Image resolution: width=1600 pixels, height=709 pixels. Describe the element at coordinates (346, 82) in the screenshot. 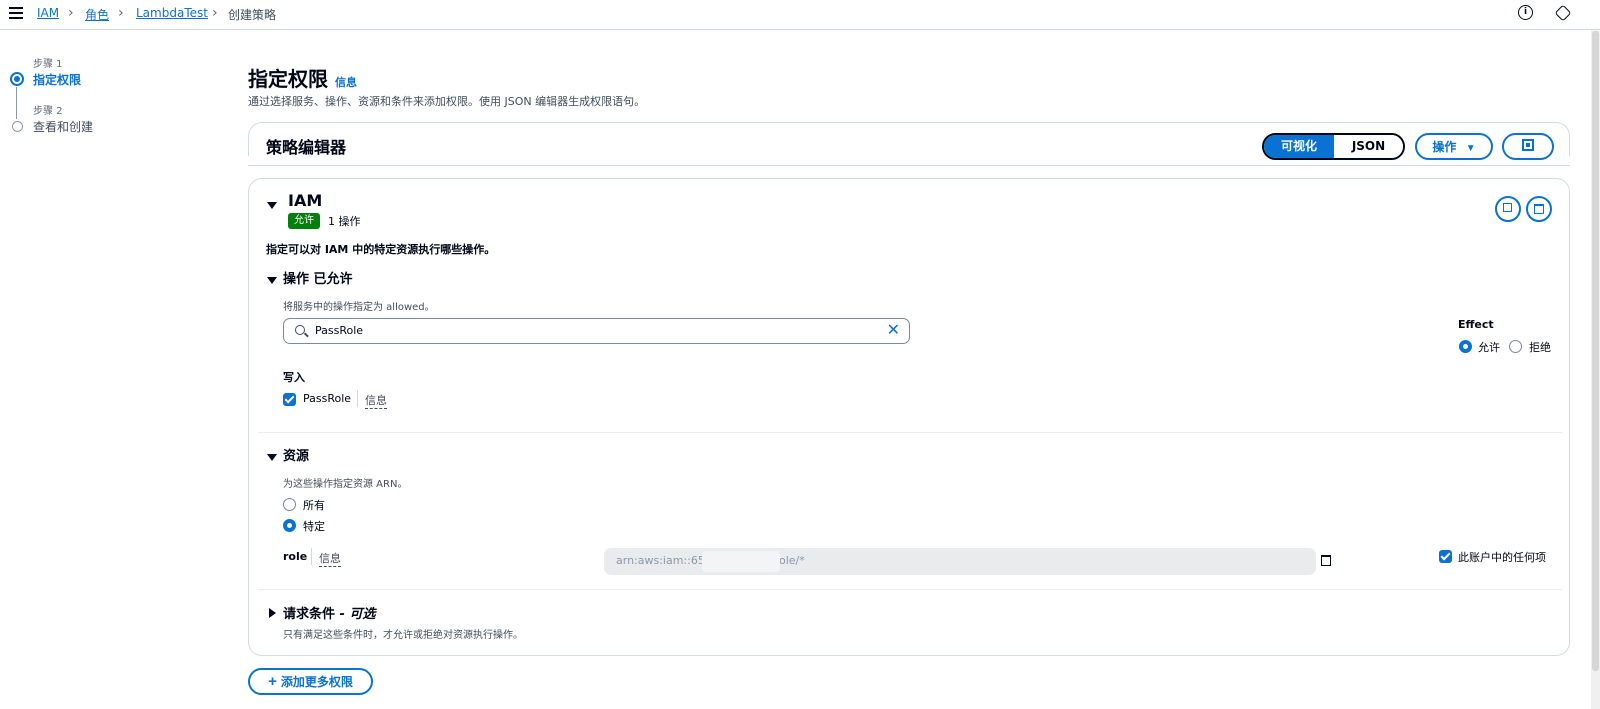

I see `info-link: 信息` at that location.